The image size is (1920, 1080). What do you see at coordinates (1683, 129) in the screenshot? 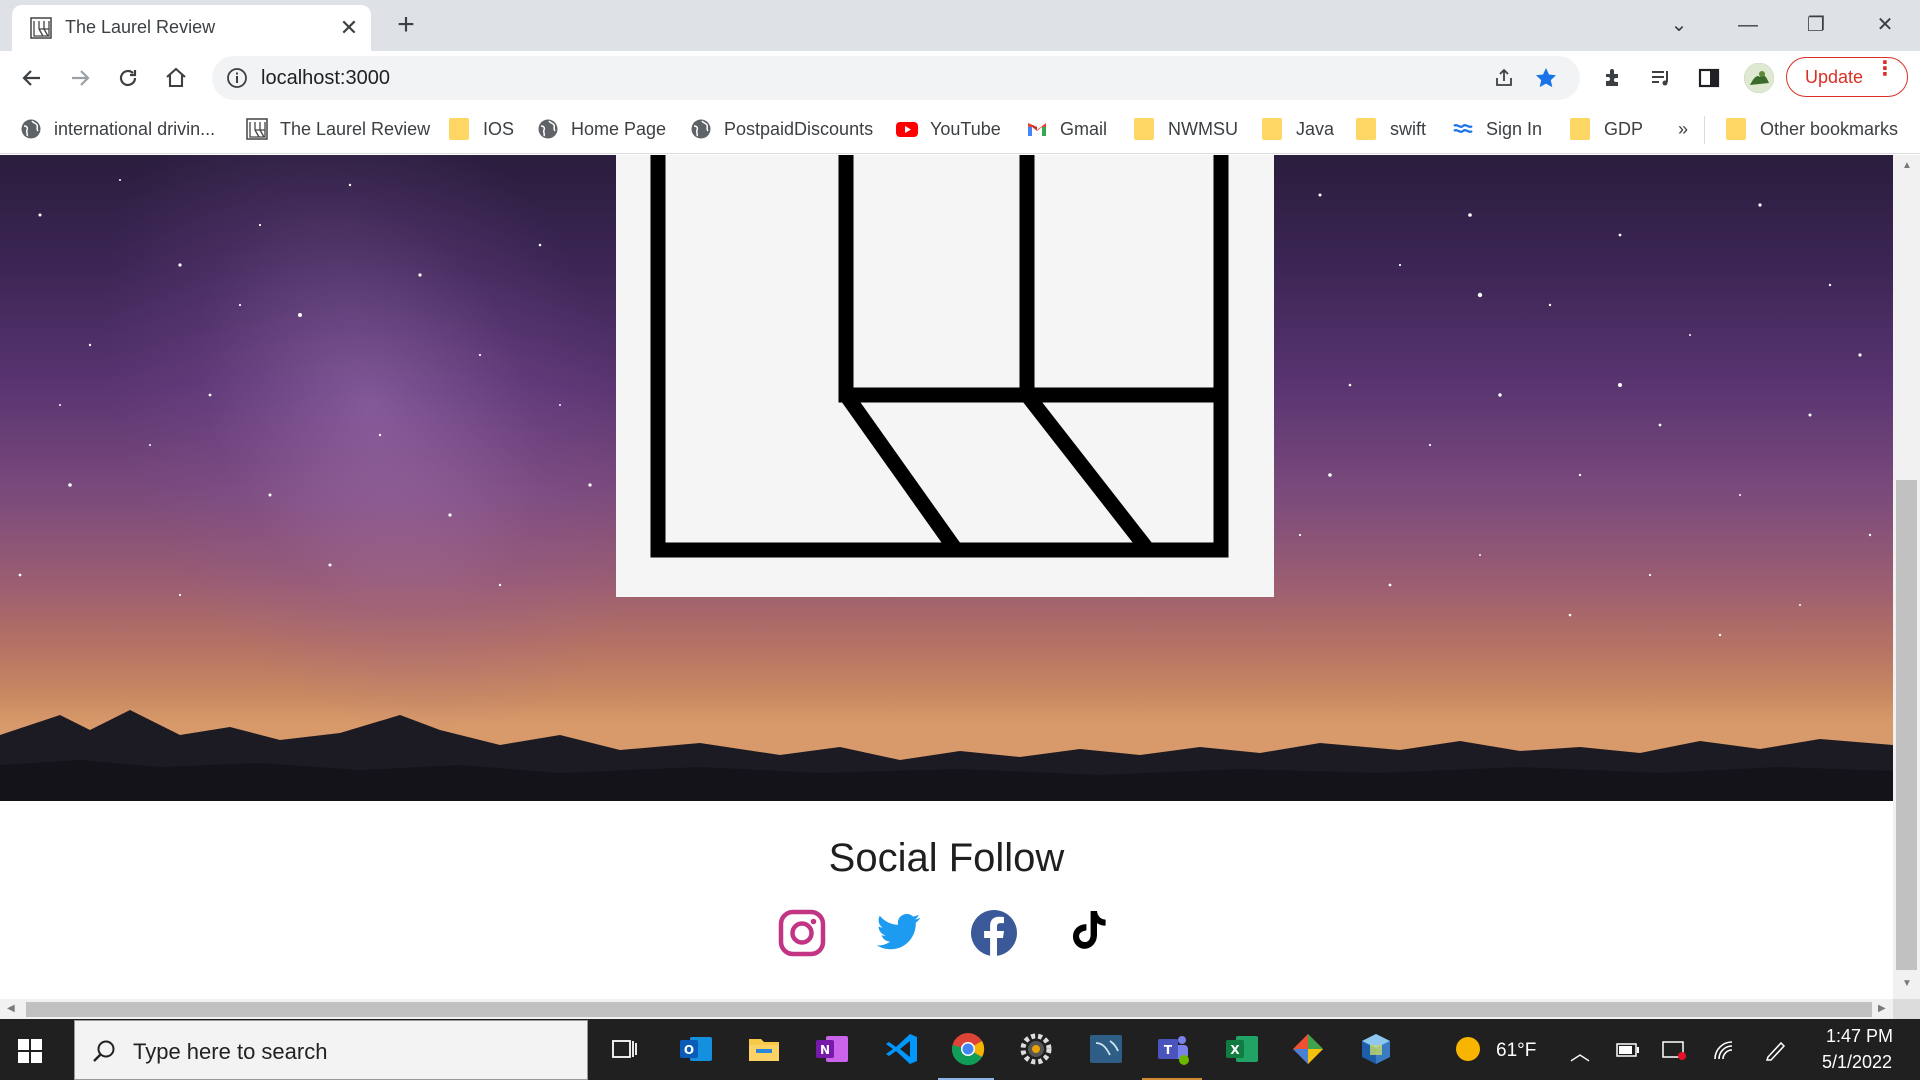
I see `bookmarks-overflow-button: »` at bounding box center [1683, 129].